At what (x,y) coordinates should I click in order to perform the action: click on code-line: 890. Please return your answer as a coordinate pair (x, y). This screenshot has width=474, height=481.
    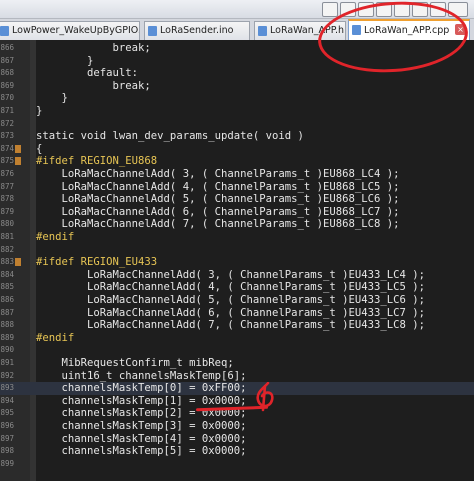
    Looking at the image, I should click on (237, 350).